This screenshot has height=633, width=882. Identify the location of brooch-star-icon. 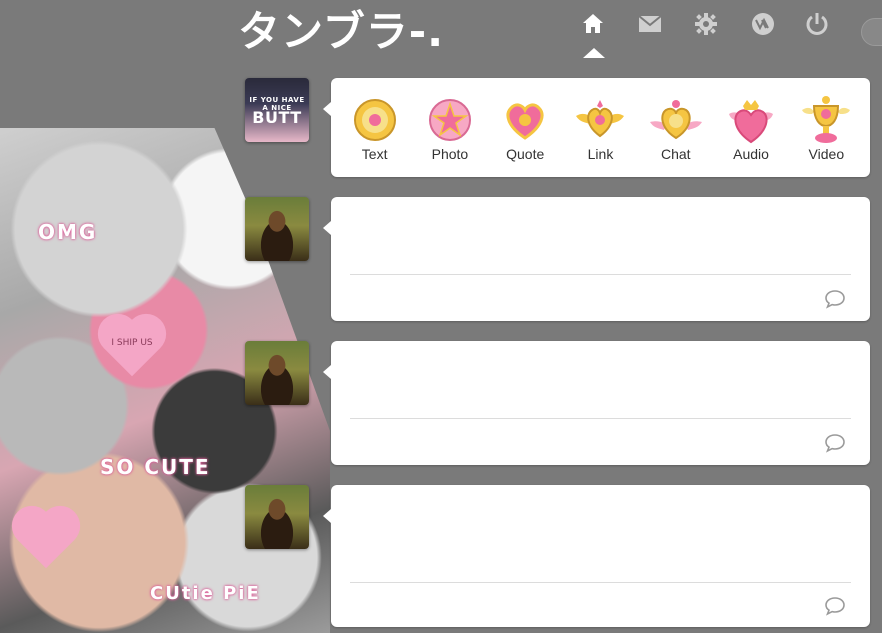
(449, 120).